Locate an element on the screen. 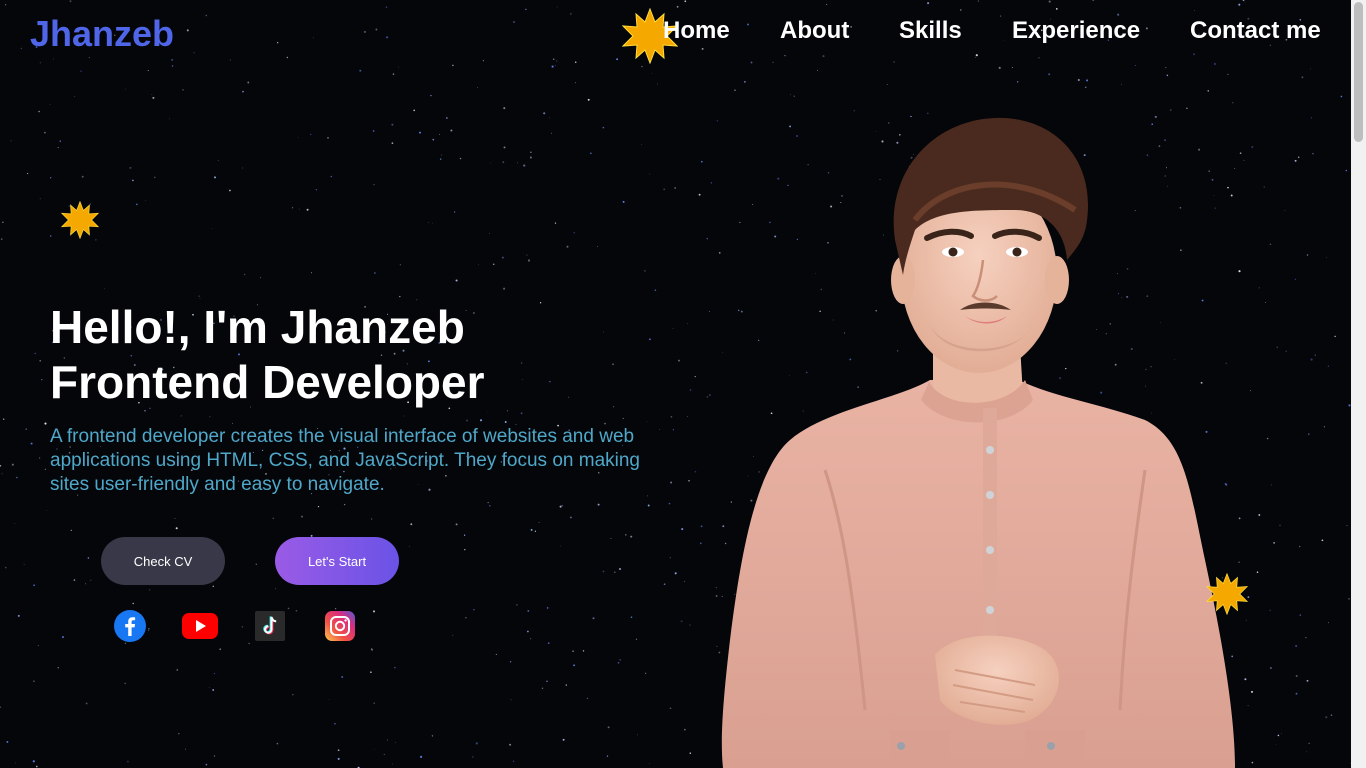  main-nav: Home About Skills Experience Contact me is located at coordinates (675, 34).